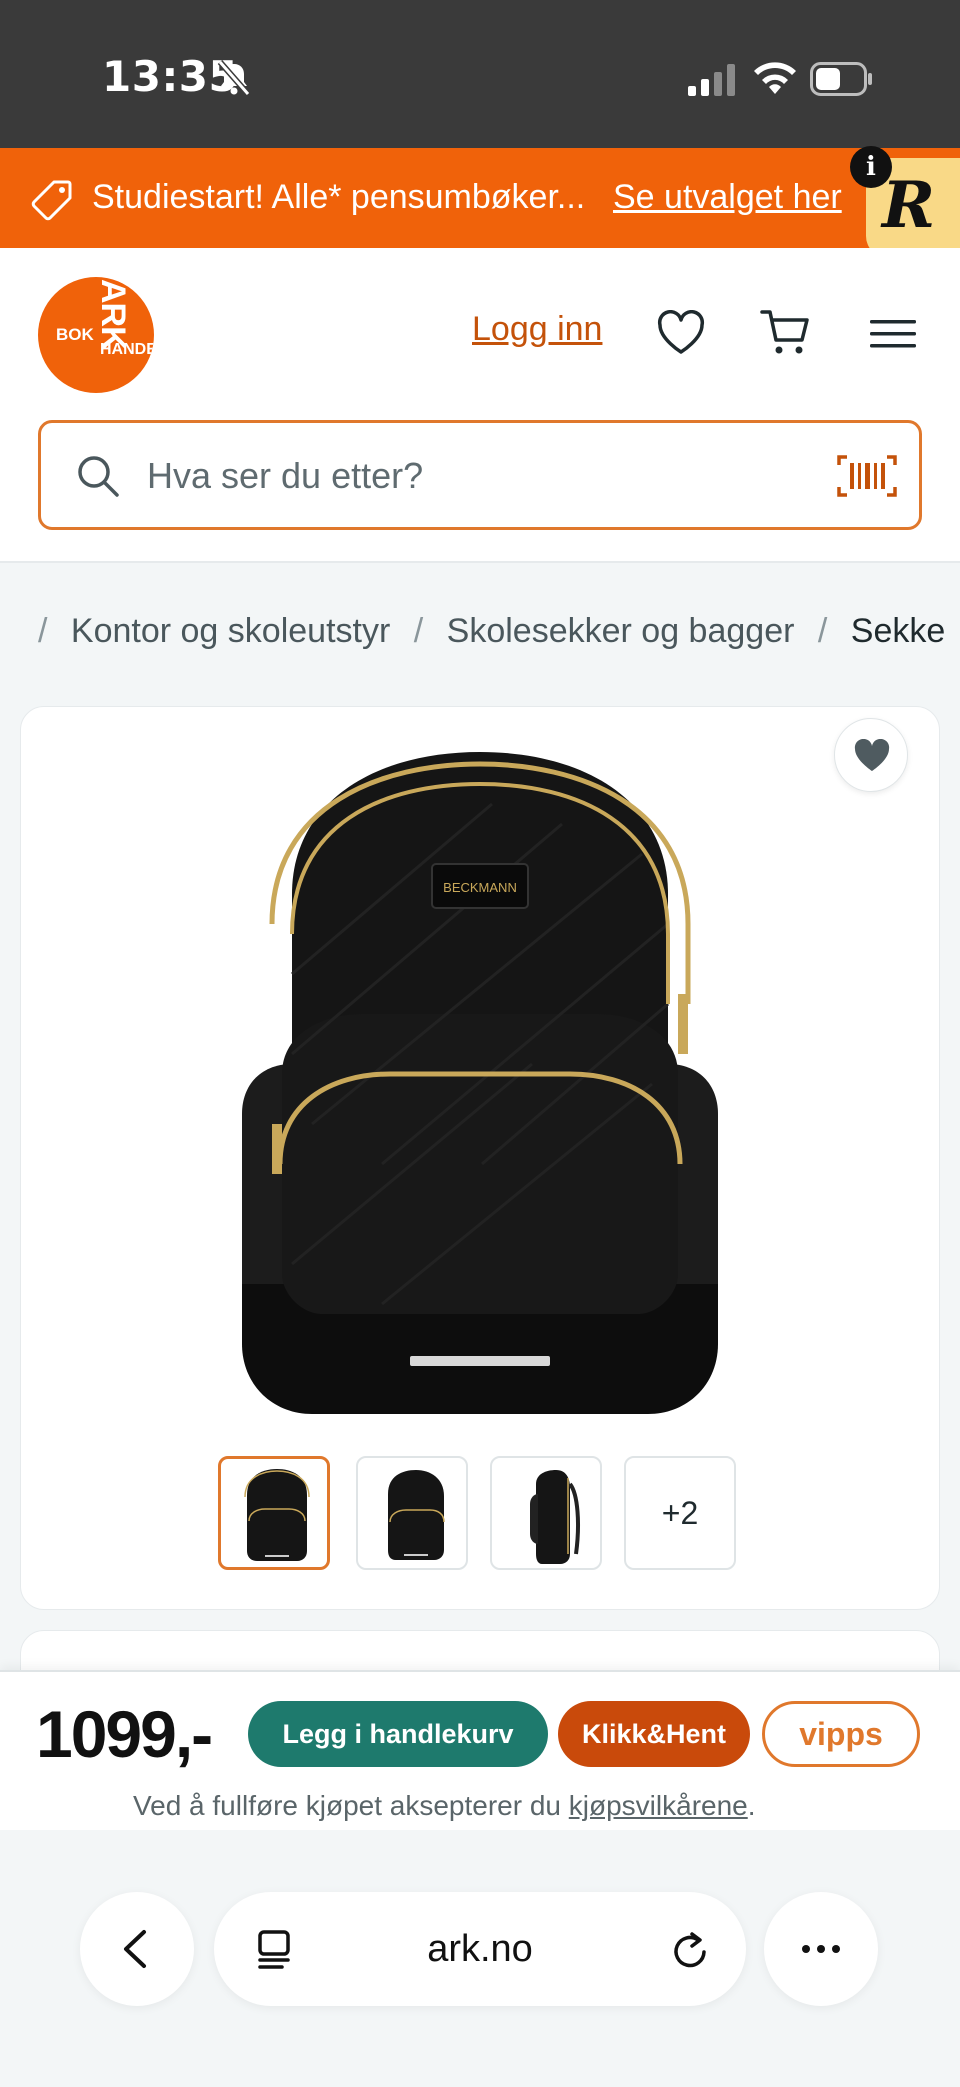  What do you see at coordinates (537, 329) in the screenshot?
I see `login-link: Logg inn` at bounding box center [537, 329].